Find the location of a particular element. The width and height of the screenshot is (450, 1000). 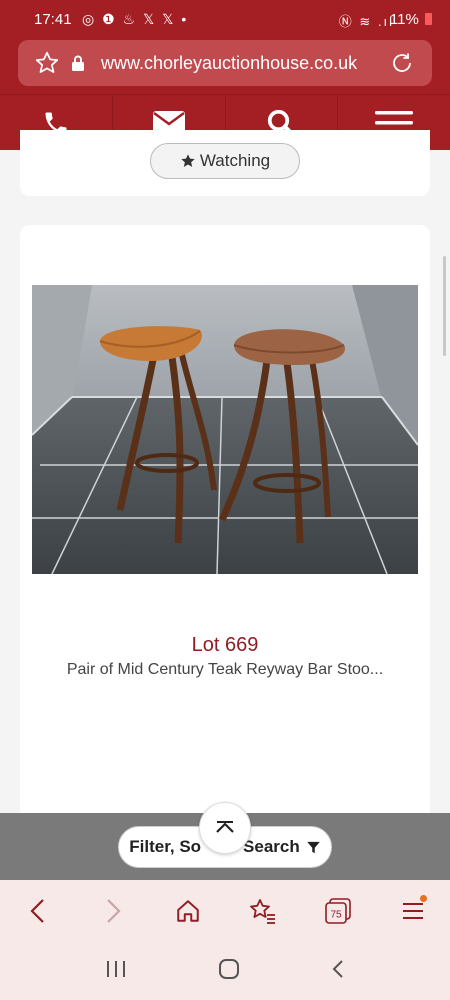

filter-label-left: Filter, So is located at coordinates (165, 846).